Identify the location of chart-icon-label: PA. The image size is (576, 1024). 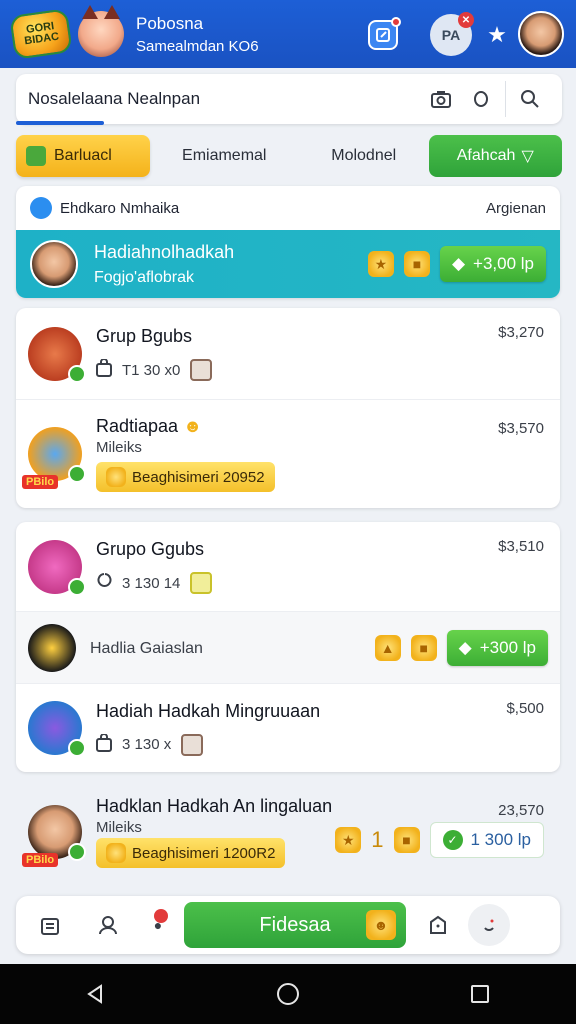
(451, 35).